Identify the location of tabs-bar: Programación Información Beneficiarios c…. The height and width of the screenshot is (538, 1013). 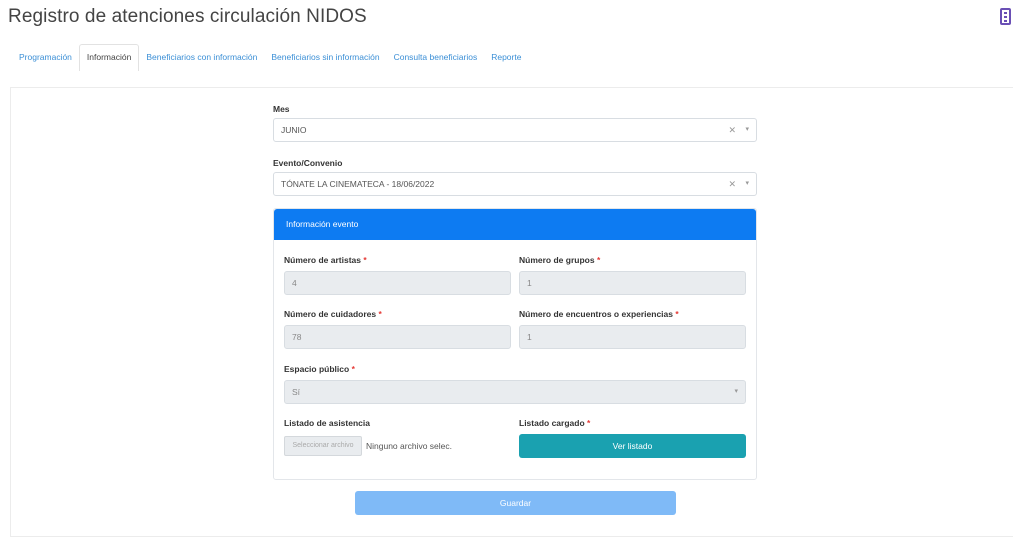
(270, 57).